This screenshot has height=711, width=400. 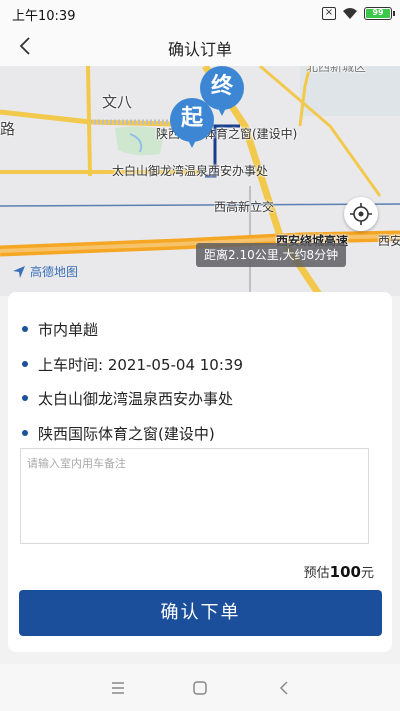 I want to click on header: 确认订单, so click(x=200, y=46).